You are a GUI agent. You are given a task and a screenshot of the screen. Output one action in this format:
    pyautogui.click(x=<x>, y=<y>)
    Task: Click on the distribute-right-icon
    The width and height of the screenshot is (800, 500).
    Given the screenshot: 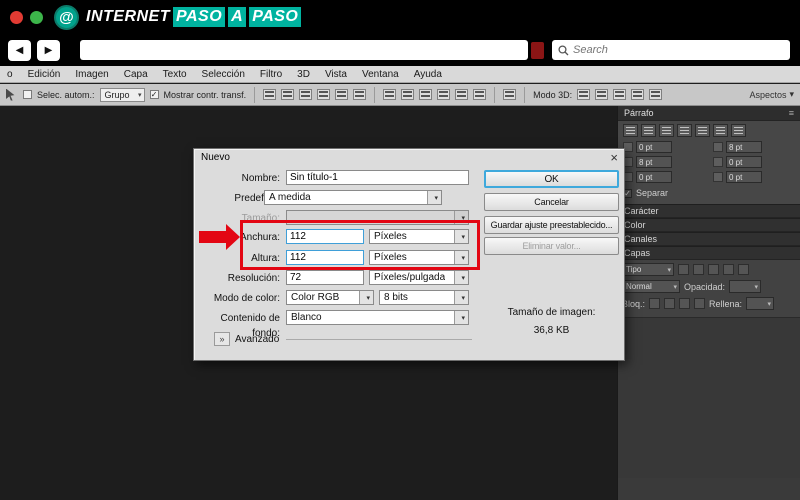 What is the action you would take?
    pyautogui.click(x=480, y=94)
    